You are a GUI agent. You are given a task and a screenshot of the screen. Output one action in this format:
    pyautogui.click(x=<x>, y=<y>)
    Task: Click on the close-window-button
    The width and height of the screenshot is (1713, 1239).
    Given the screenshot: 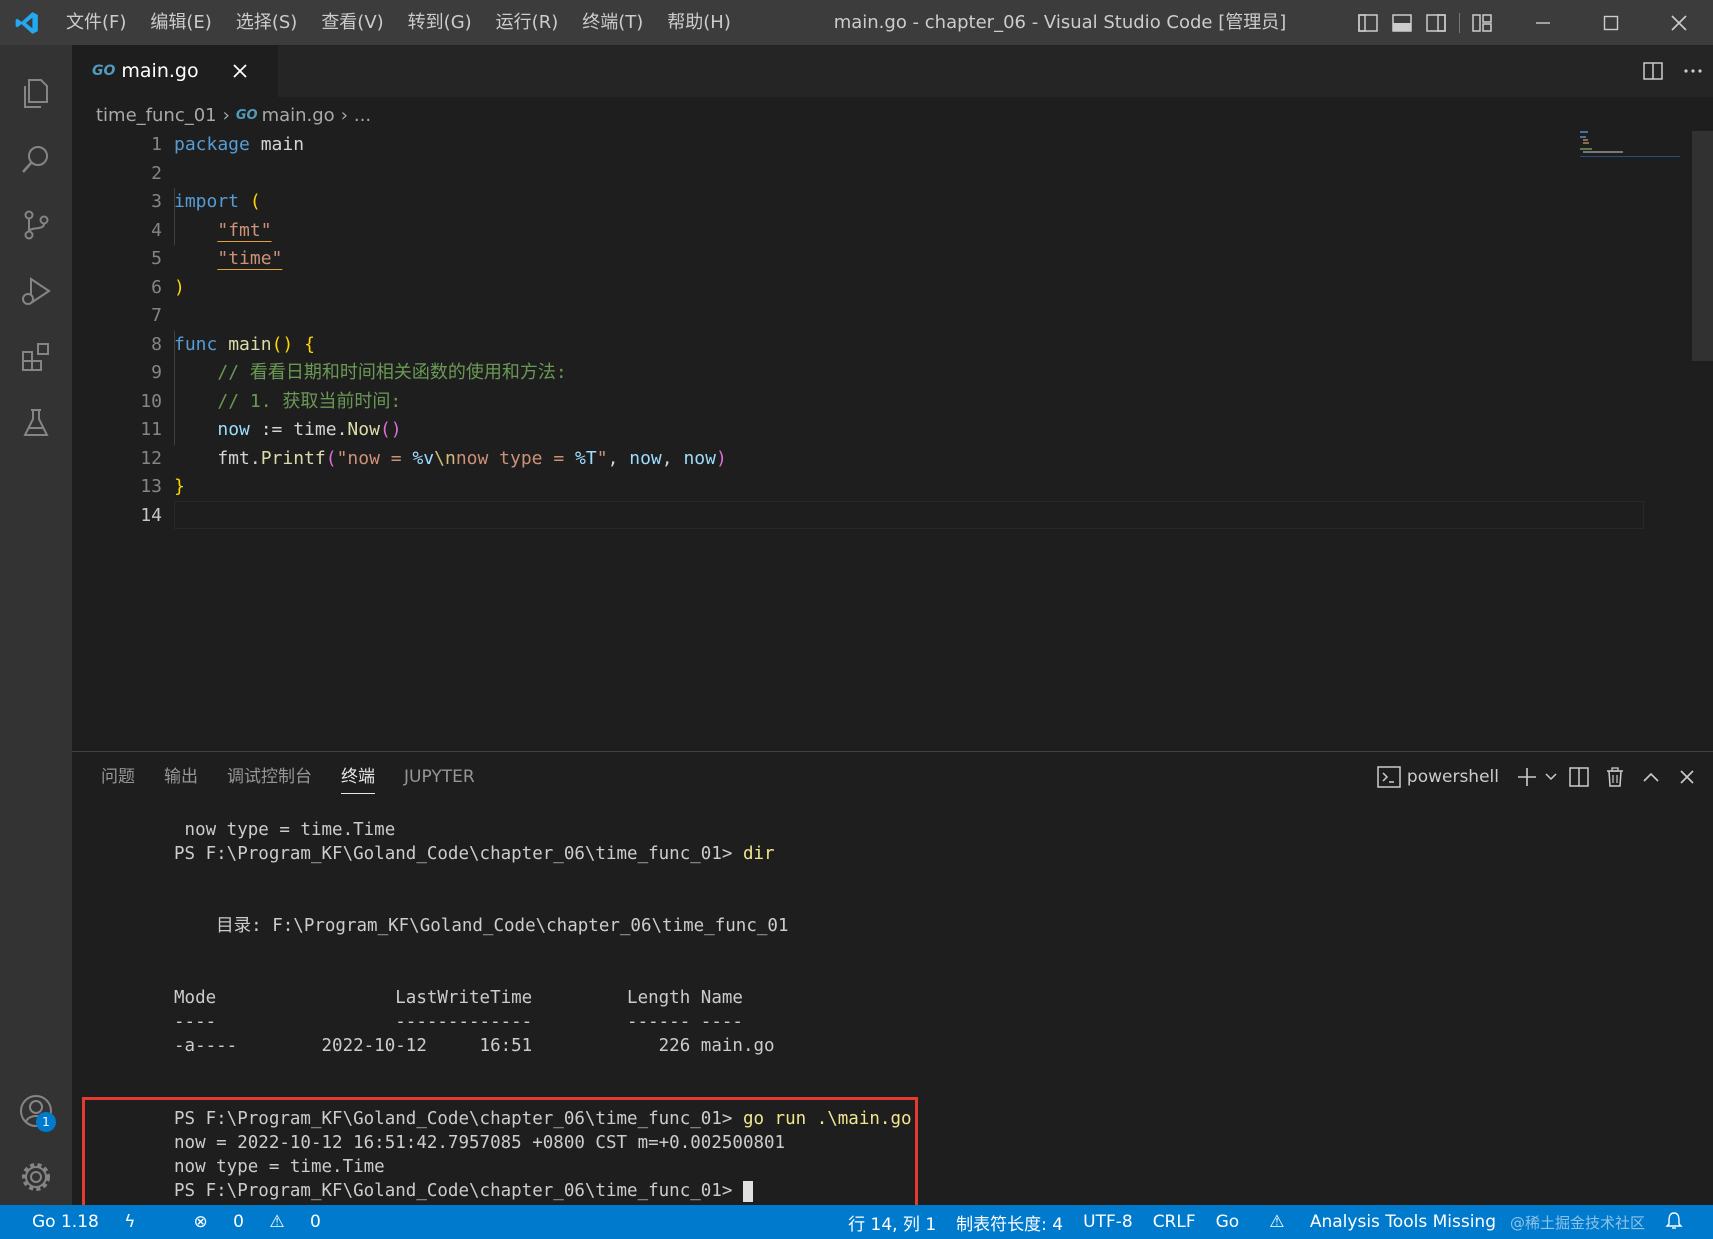 What is the action you would take?
    pyautogui.click(x=1679, y=22)
    